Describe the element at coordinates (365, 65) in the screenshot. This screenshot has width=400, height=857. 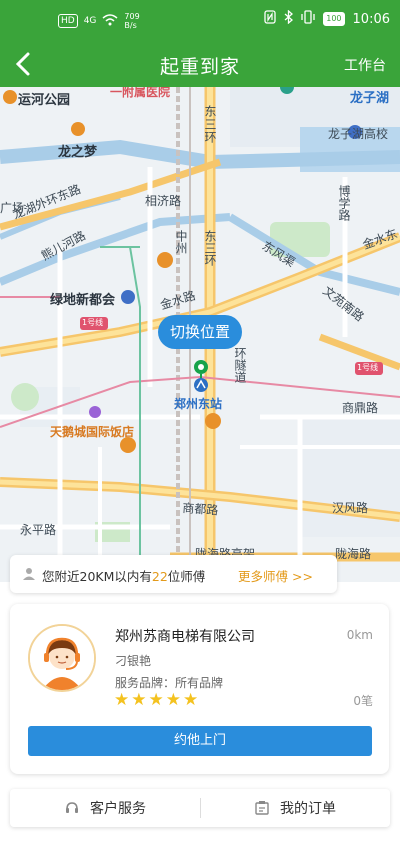
I see `workbench-button: 工作台` at that location.